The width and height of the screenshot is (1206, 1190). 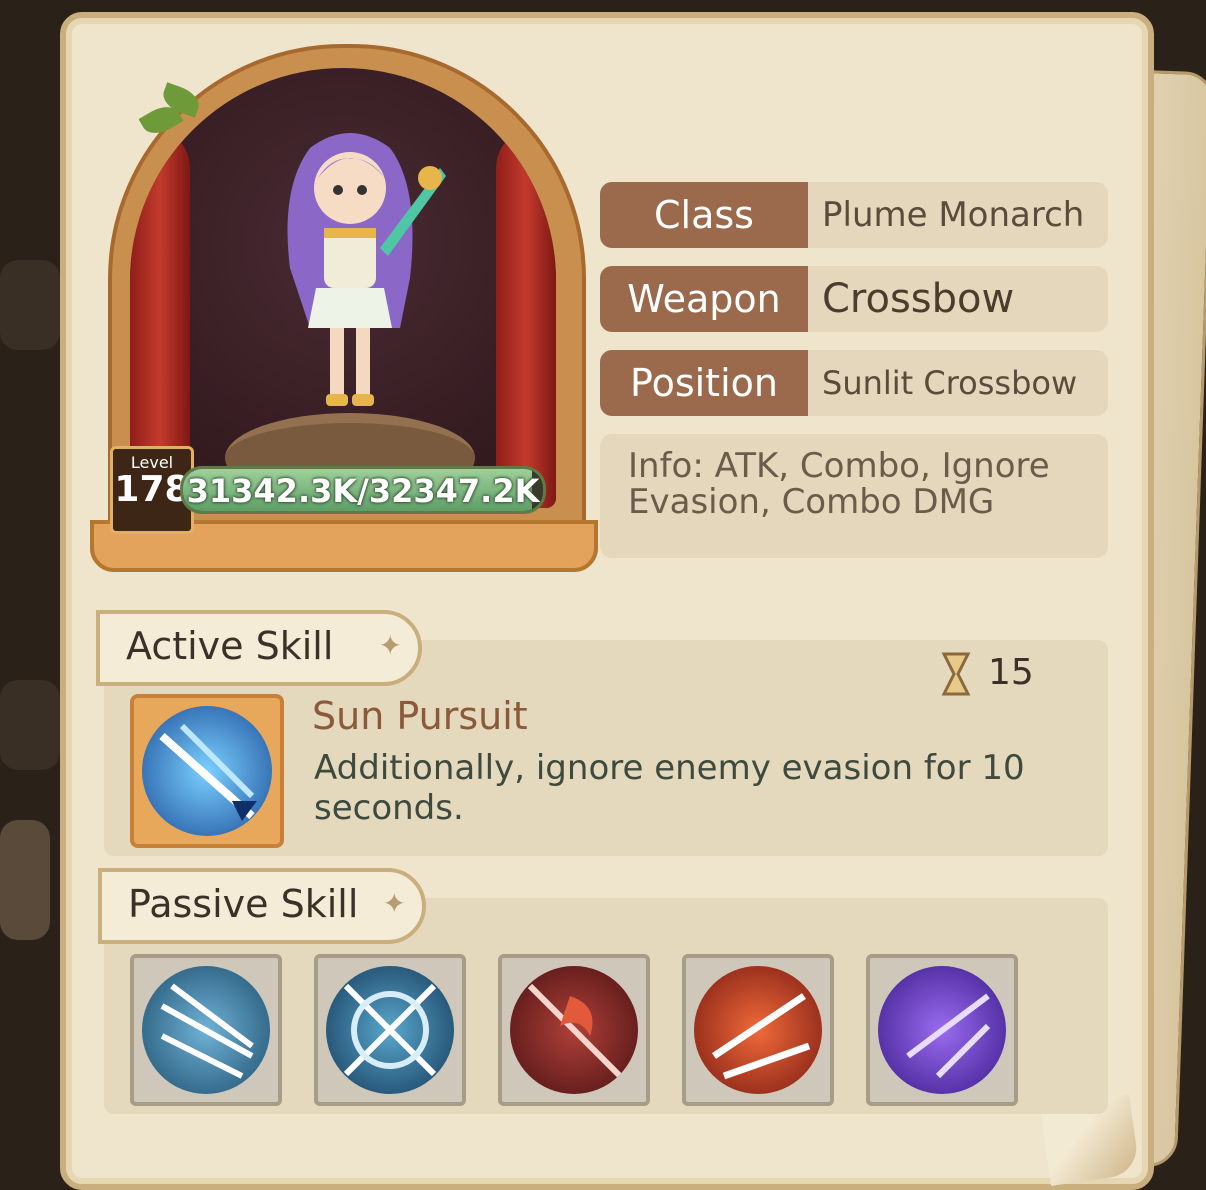 I want to click on crossed-bow-icon, so click(x=390, y=1030).